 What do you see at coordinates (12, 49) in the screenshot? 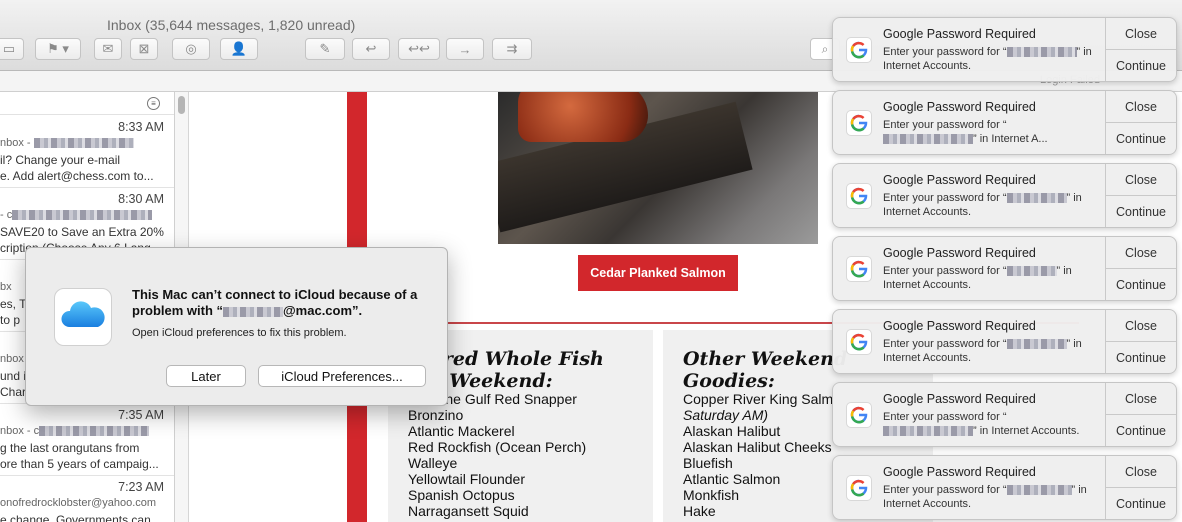
I see `archive-button: ▭` at bounding box center [12, 49].